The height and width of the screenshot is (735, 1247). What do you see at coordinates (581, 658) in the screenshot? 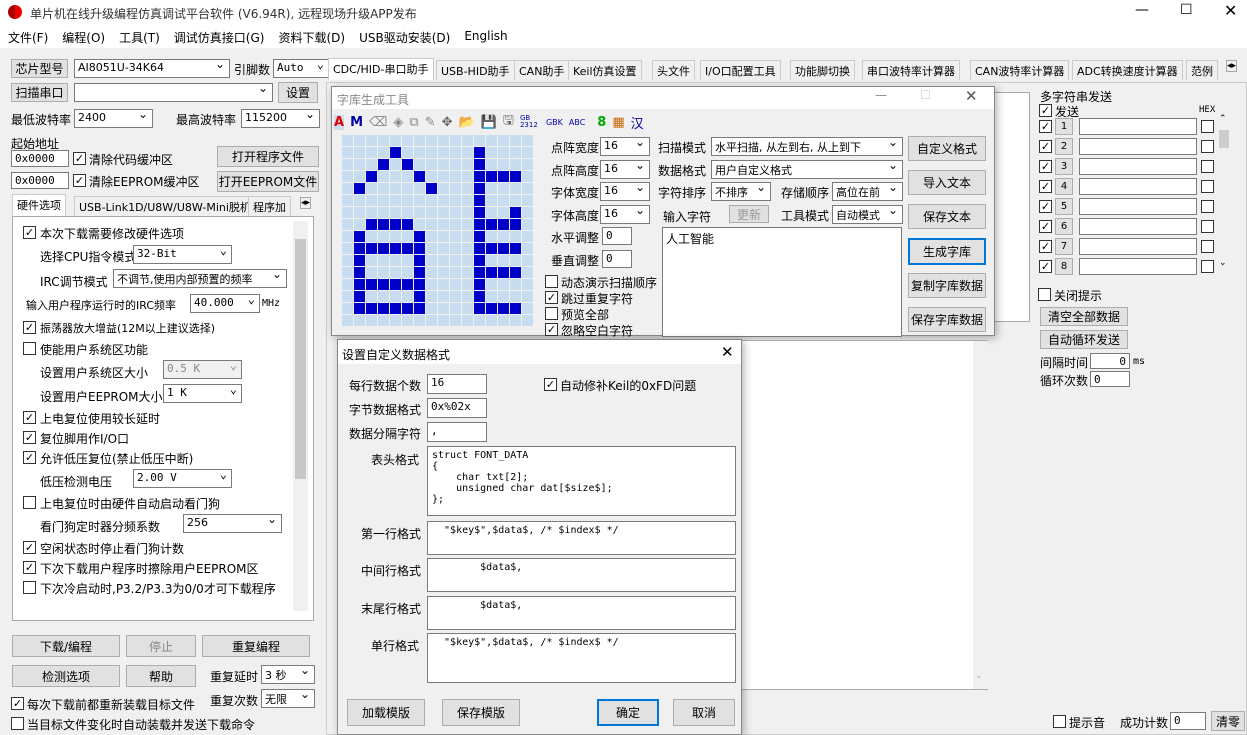
I see `single-line-textarea: "$key$",$data$, /* $index$ */` at bounding box center [581, 658].